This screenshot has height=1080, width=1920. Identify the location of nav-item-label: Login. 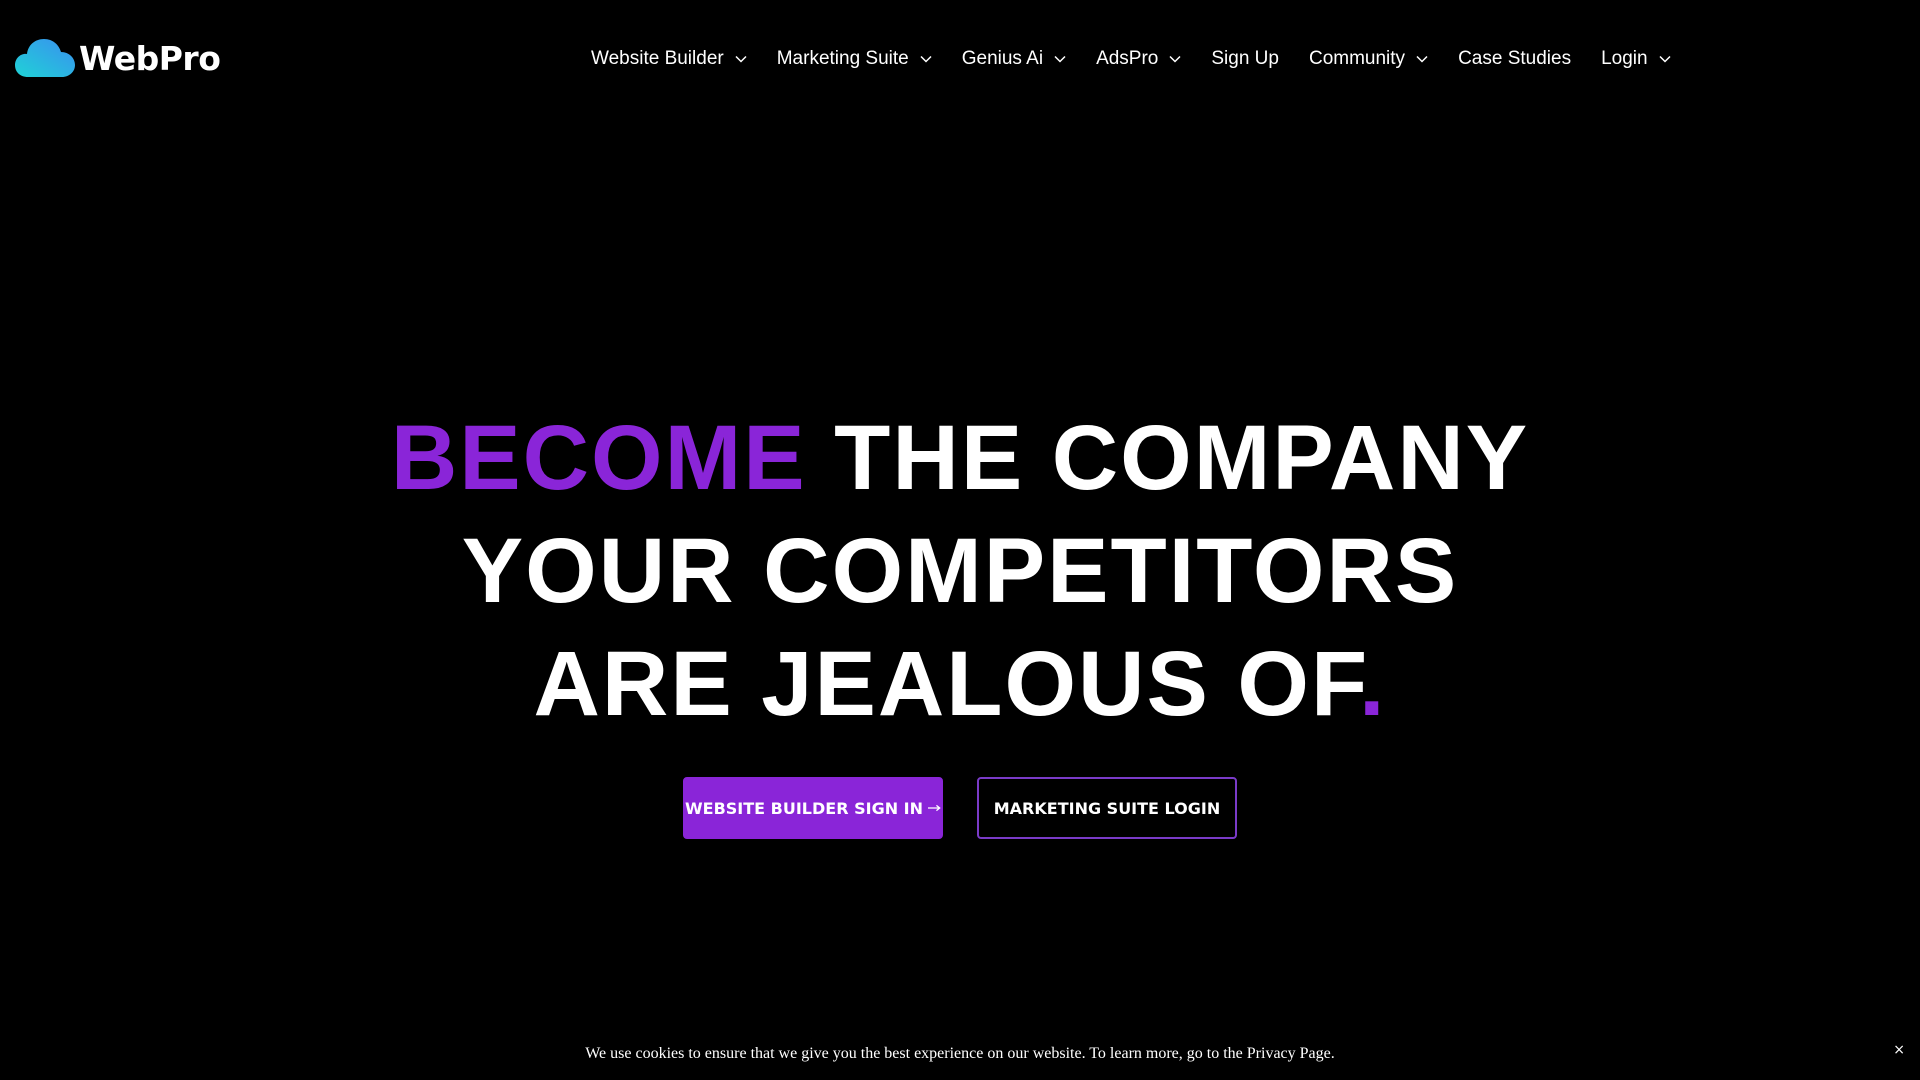
(1624, 58).